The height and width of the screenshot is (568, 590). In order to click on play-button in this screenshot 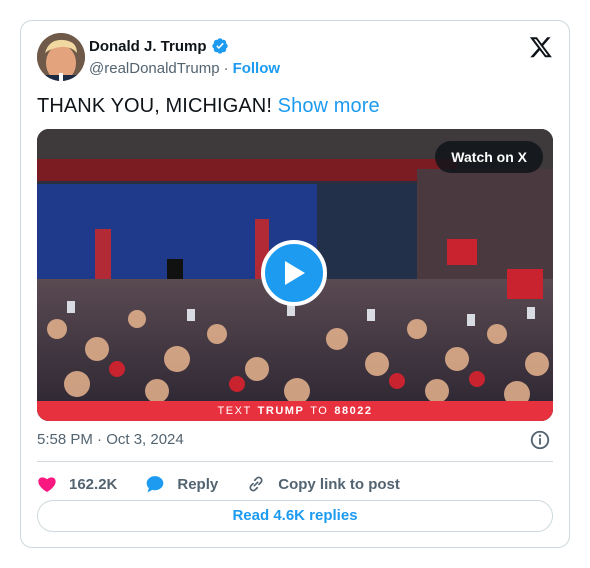, I will do `click(294, 273)`.